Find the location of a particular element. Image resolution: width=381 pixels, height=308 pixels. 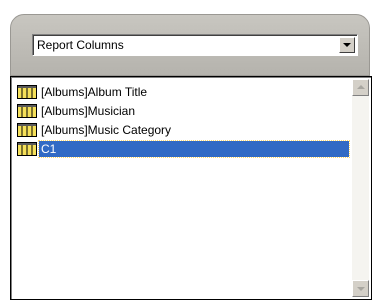

vertical-scrollbar is located at coordinates (360, 188).